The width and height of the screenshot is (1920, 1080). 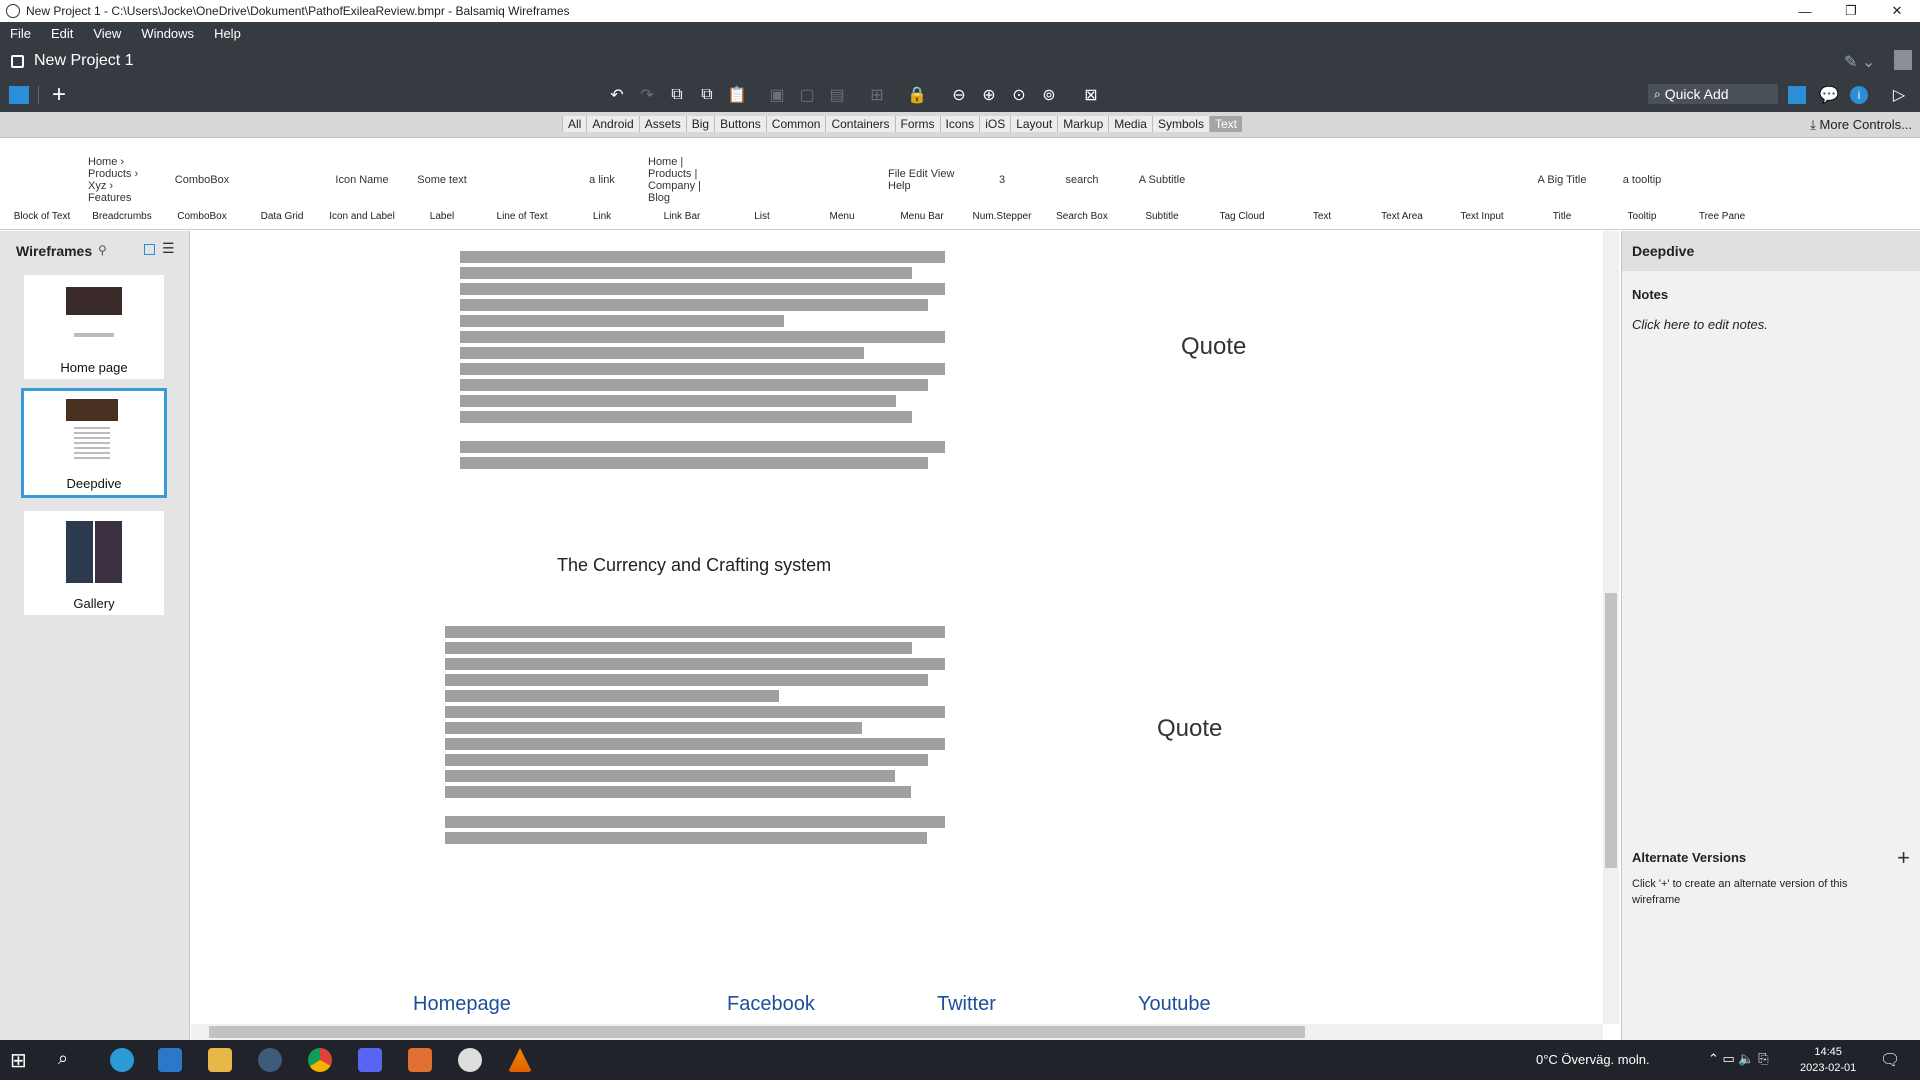 I want to click on discord-icon, so click(x=370, y=1060).